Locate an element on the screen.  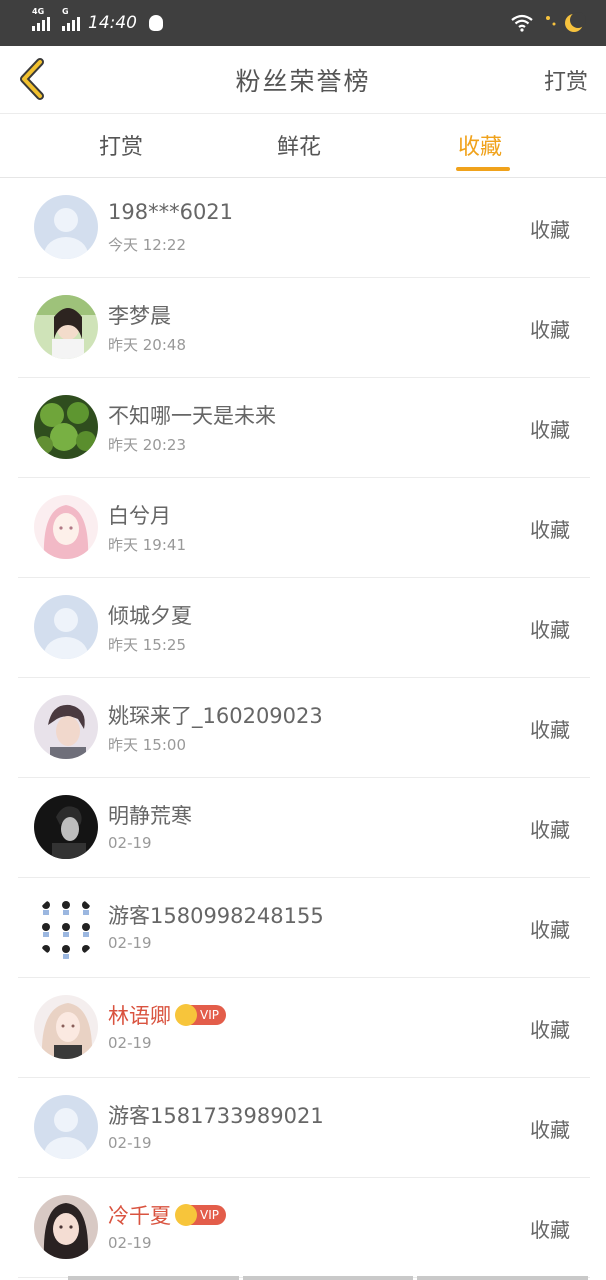
fan-time: 昨天 15:25 is located at coordinates (147, 645).